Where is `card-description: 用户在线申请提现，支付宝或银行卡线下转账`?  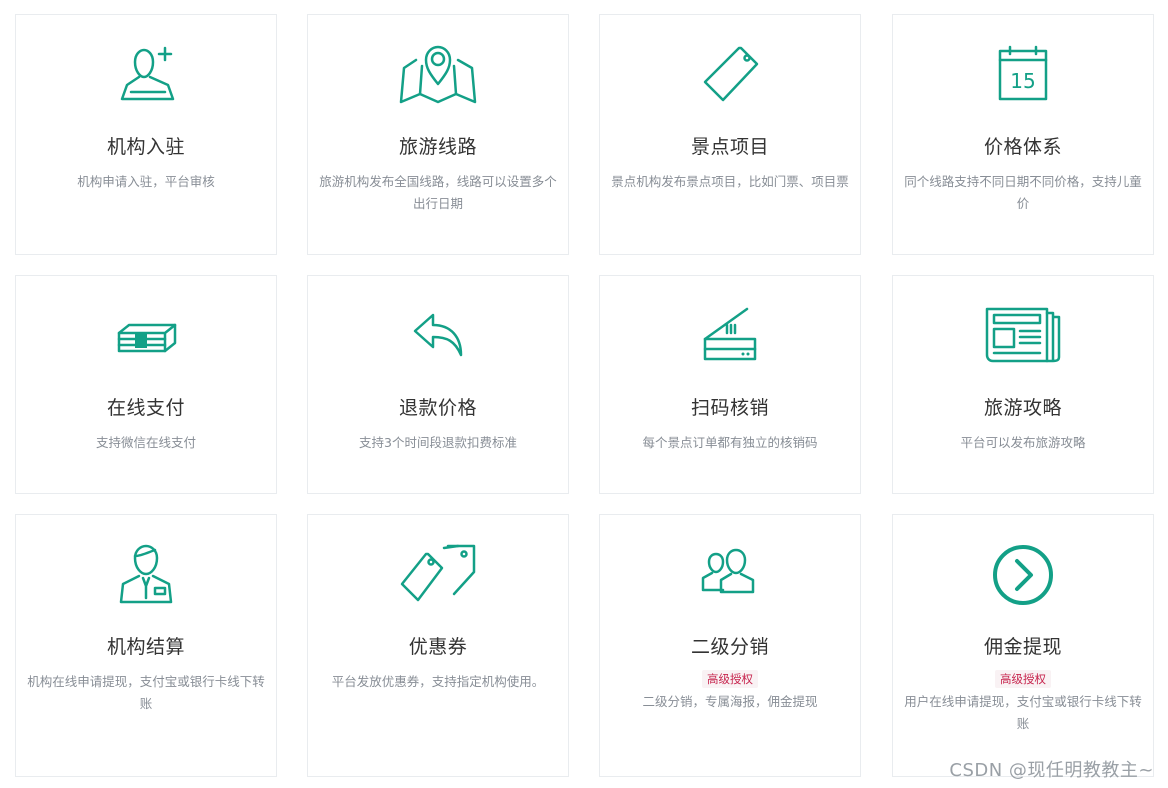 card-description: 用户在线申请提现，支付宝或银行卡线下转账 is located at coordinates (1023, 712).